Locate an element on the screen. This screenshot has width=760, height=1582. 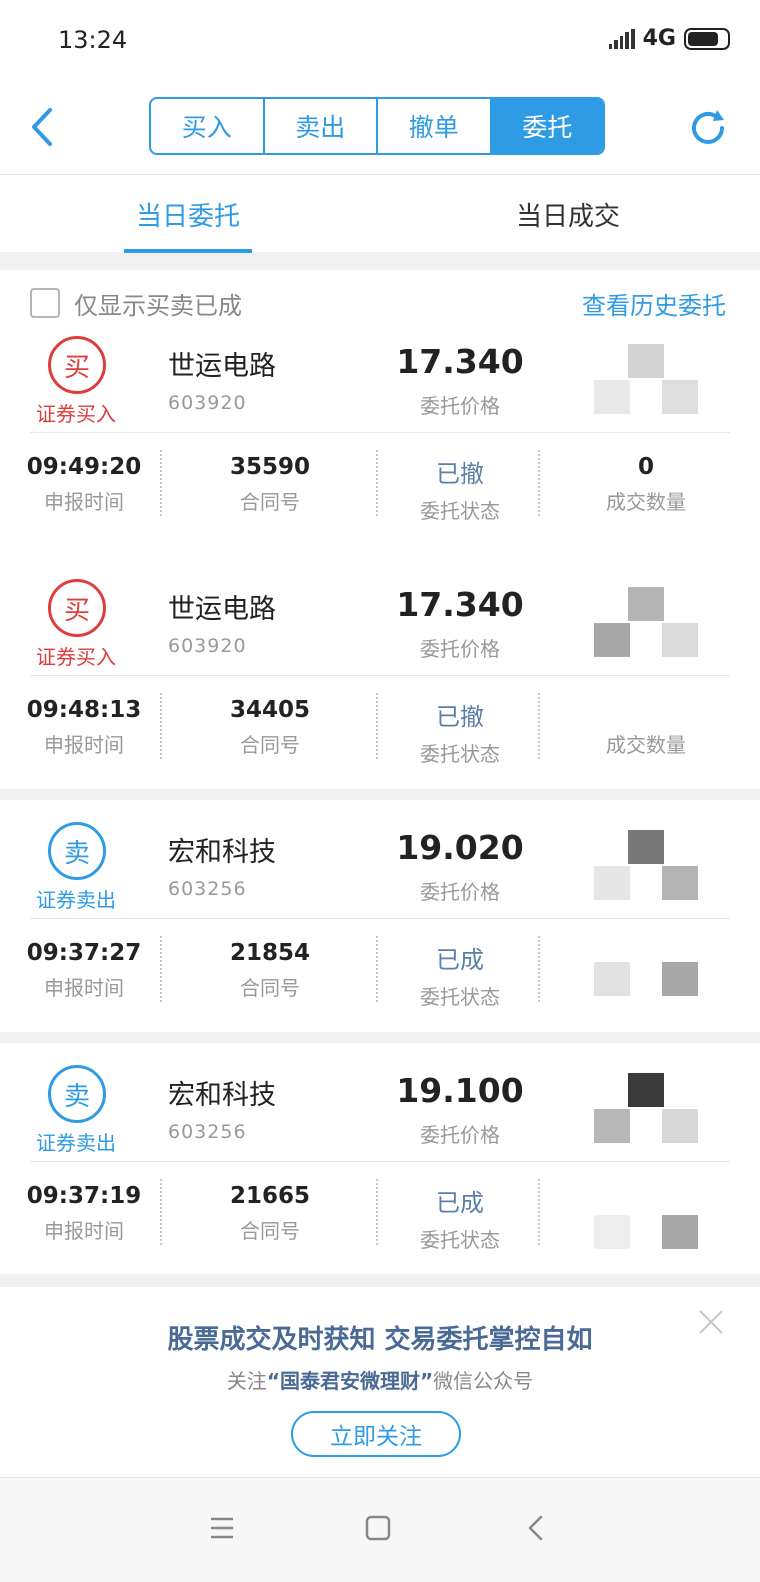
close-promo-button is located at coordinates (711, 1322).